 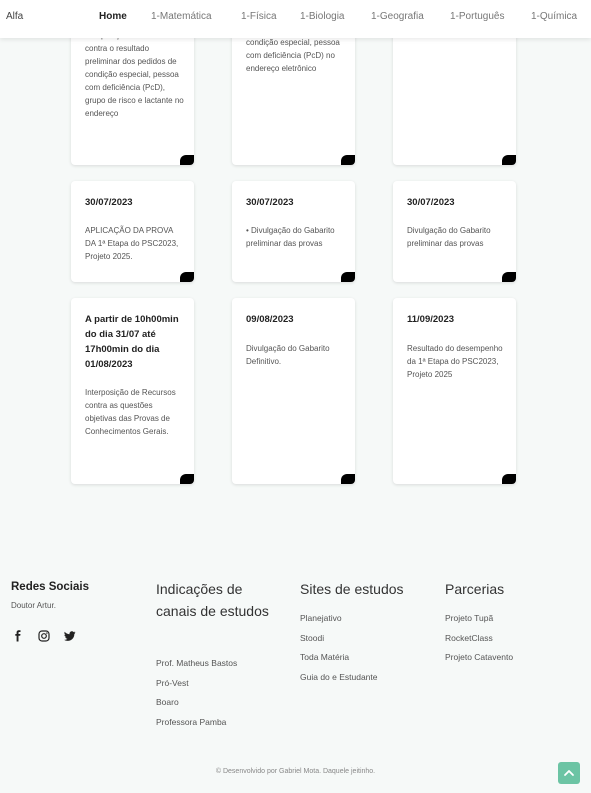 I want to click on nav-portugues: 1-Português, so click(x=477, y=16).